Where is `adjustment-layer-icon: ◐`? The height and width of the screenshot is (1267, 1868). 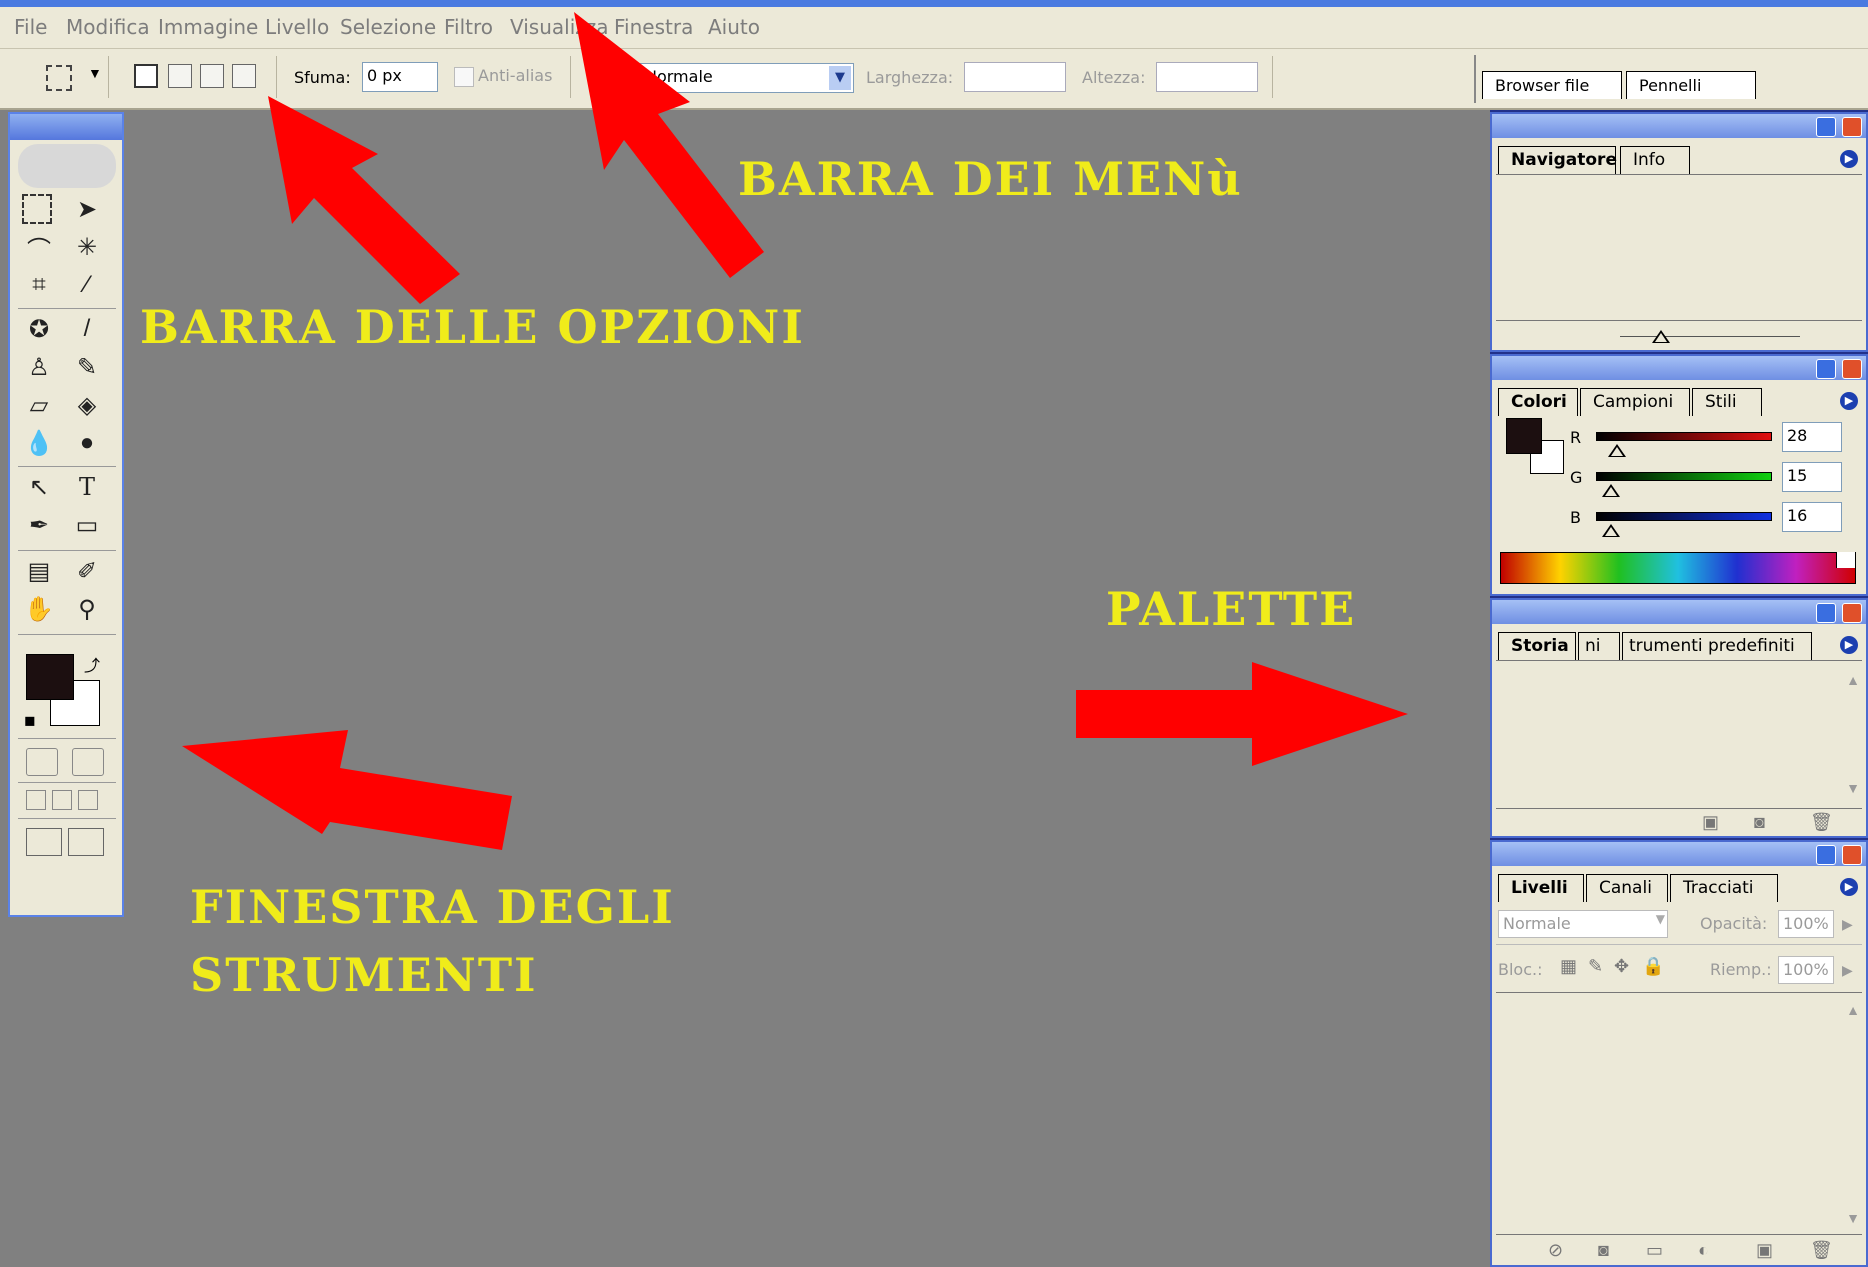
adjustment-layer-icon: ◐ is located at coordinates (1703, 1250).